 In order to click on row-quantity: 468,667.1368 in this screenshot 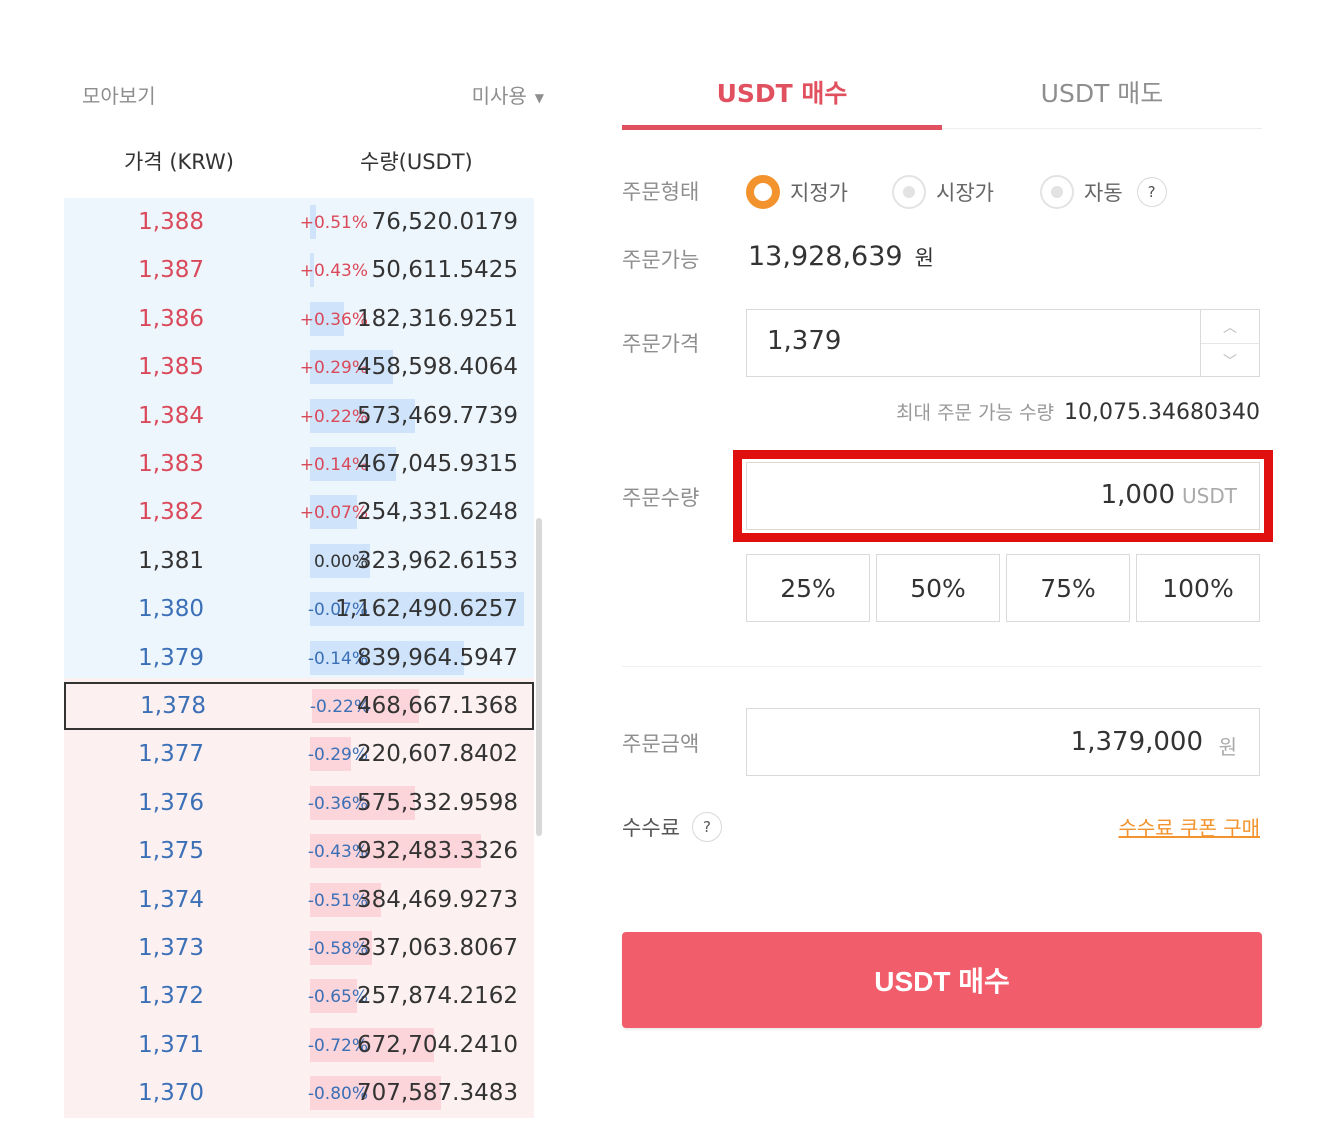, I will do `click(437, 706)`.